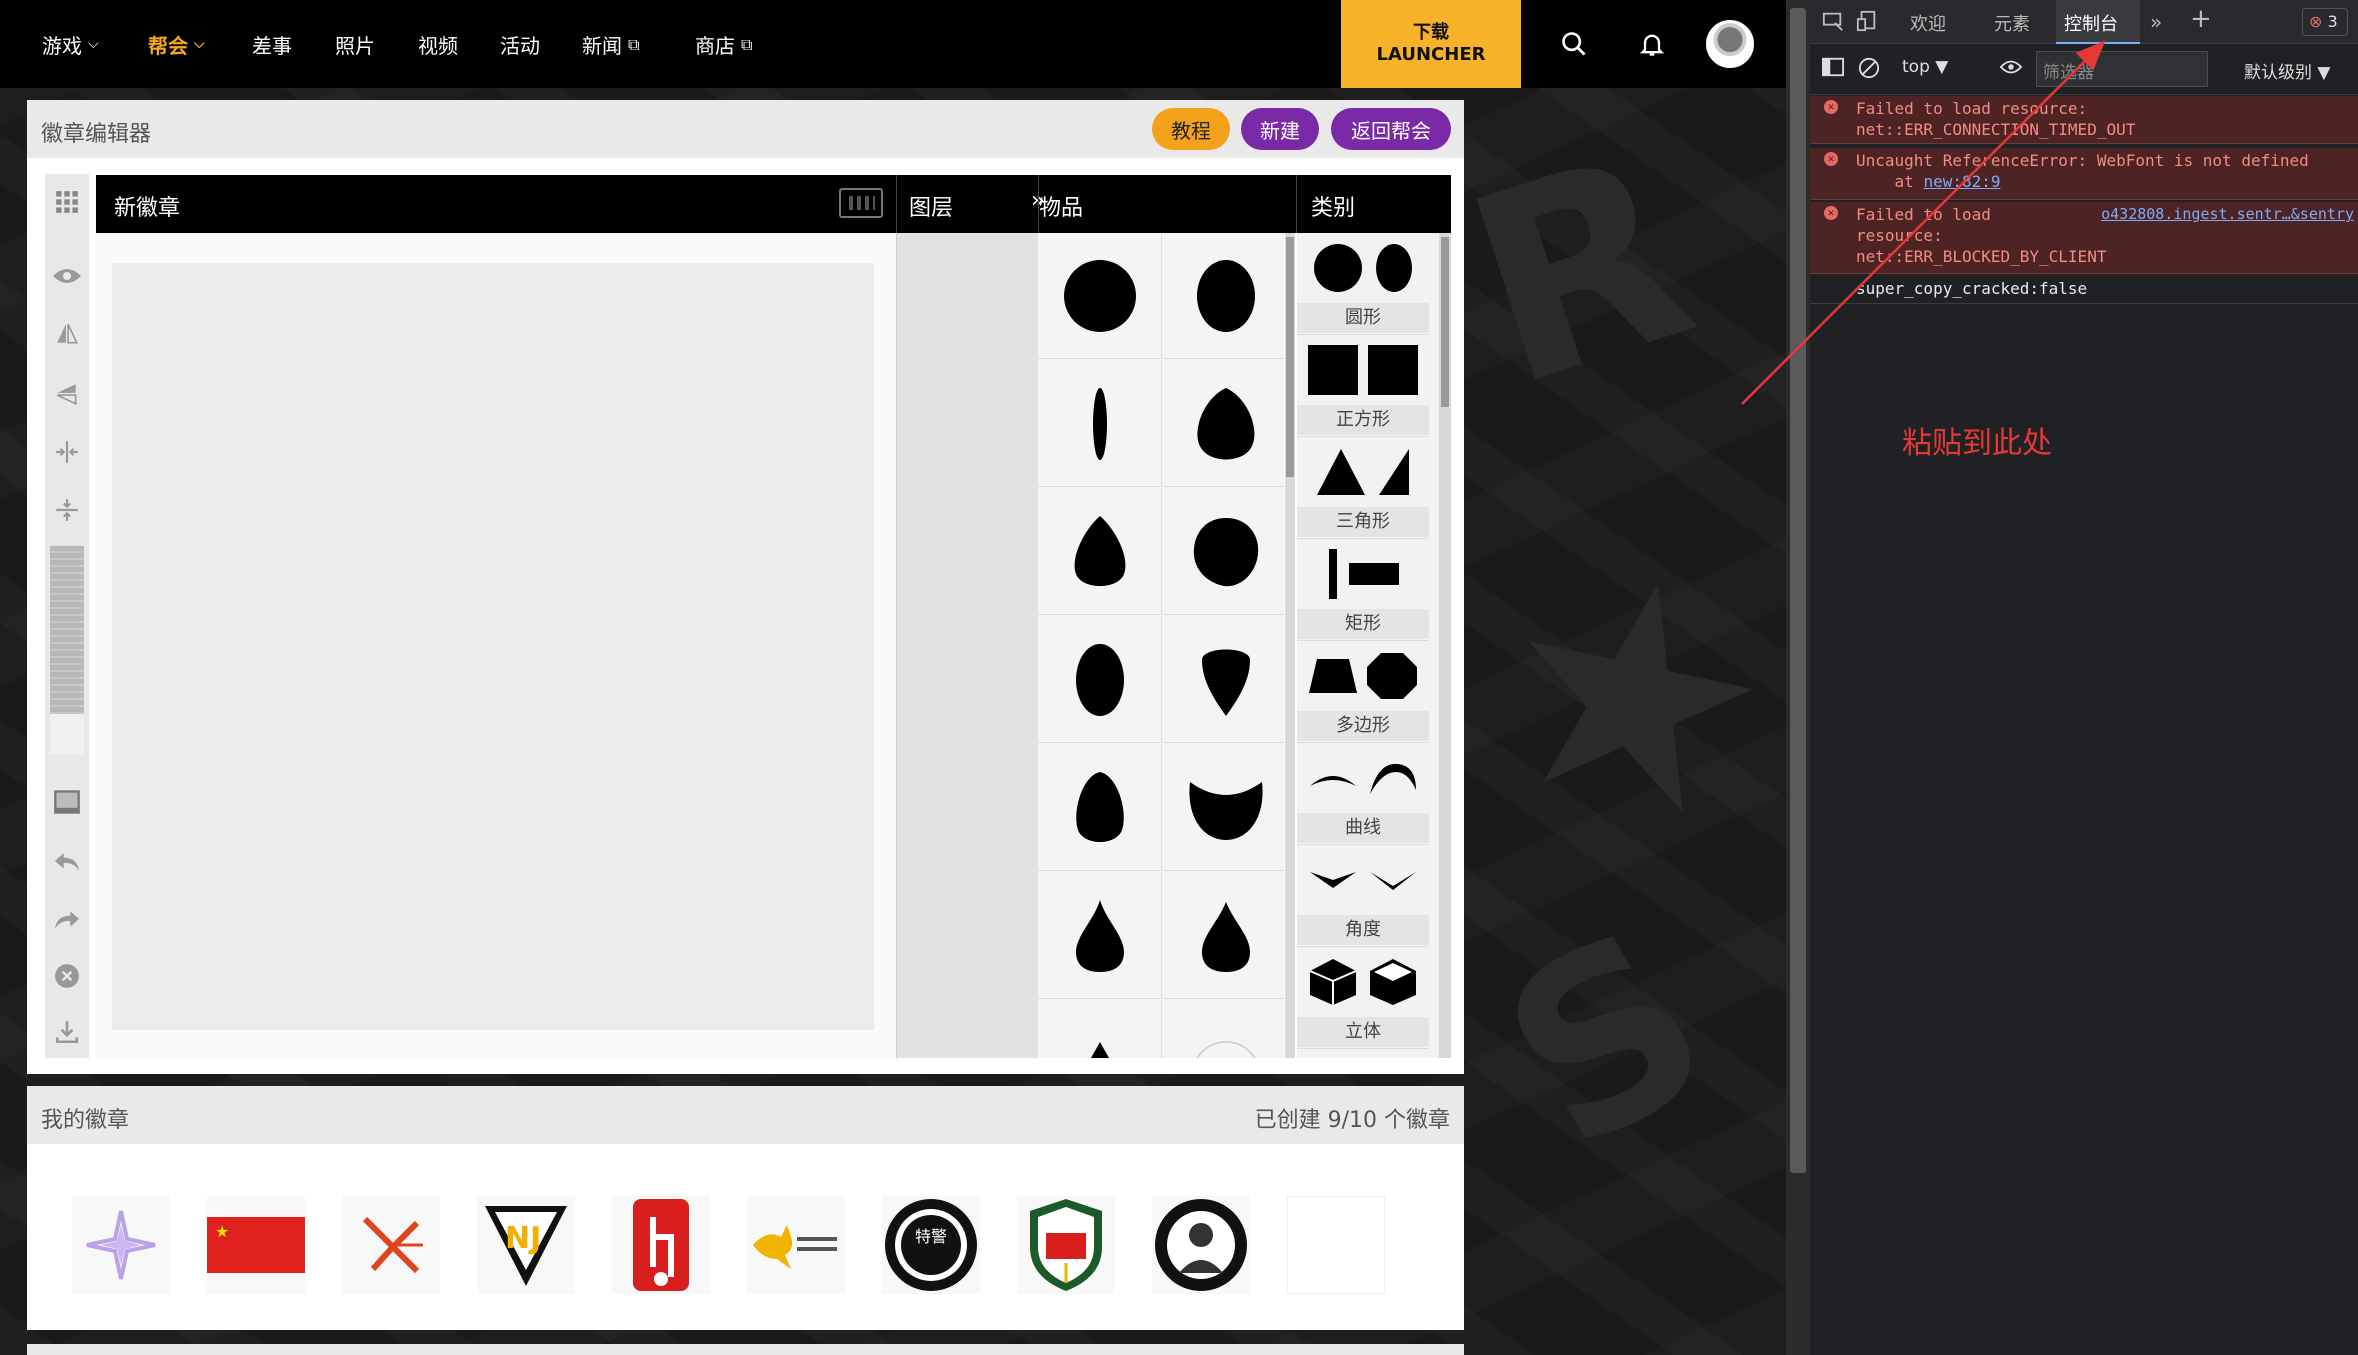  What do you see at coordinates (1201, 1245) in the screenshot?
I see `badge-anonymous` at bounding box center [1201, 1245].